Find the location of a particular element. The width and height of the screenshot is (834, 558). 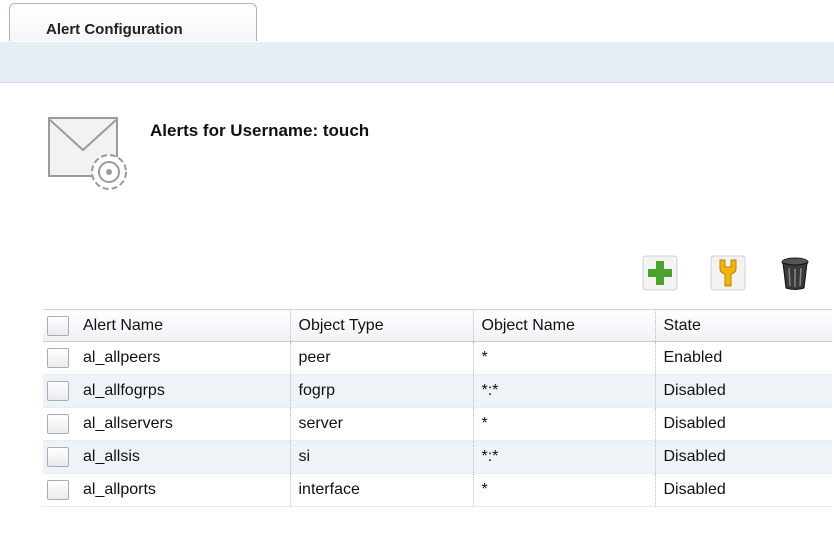

object-type-cell: server is located at coordinates (381, 424).